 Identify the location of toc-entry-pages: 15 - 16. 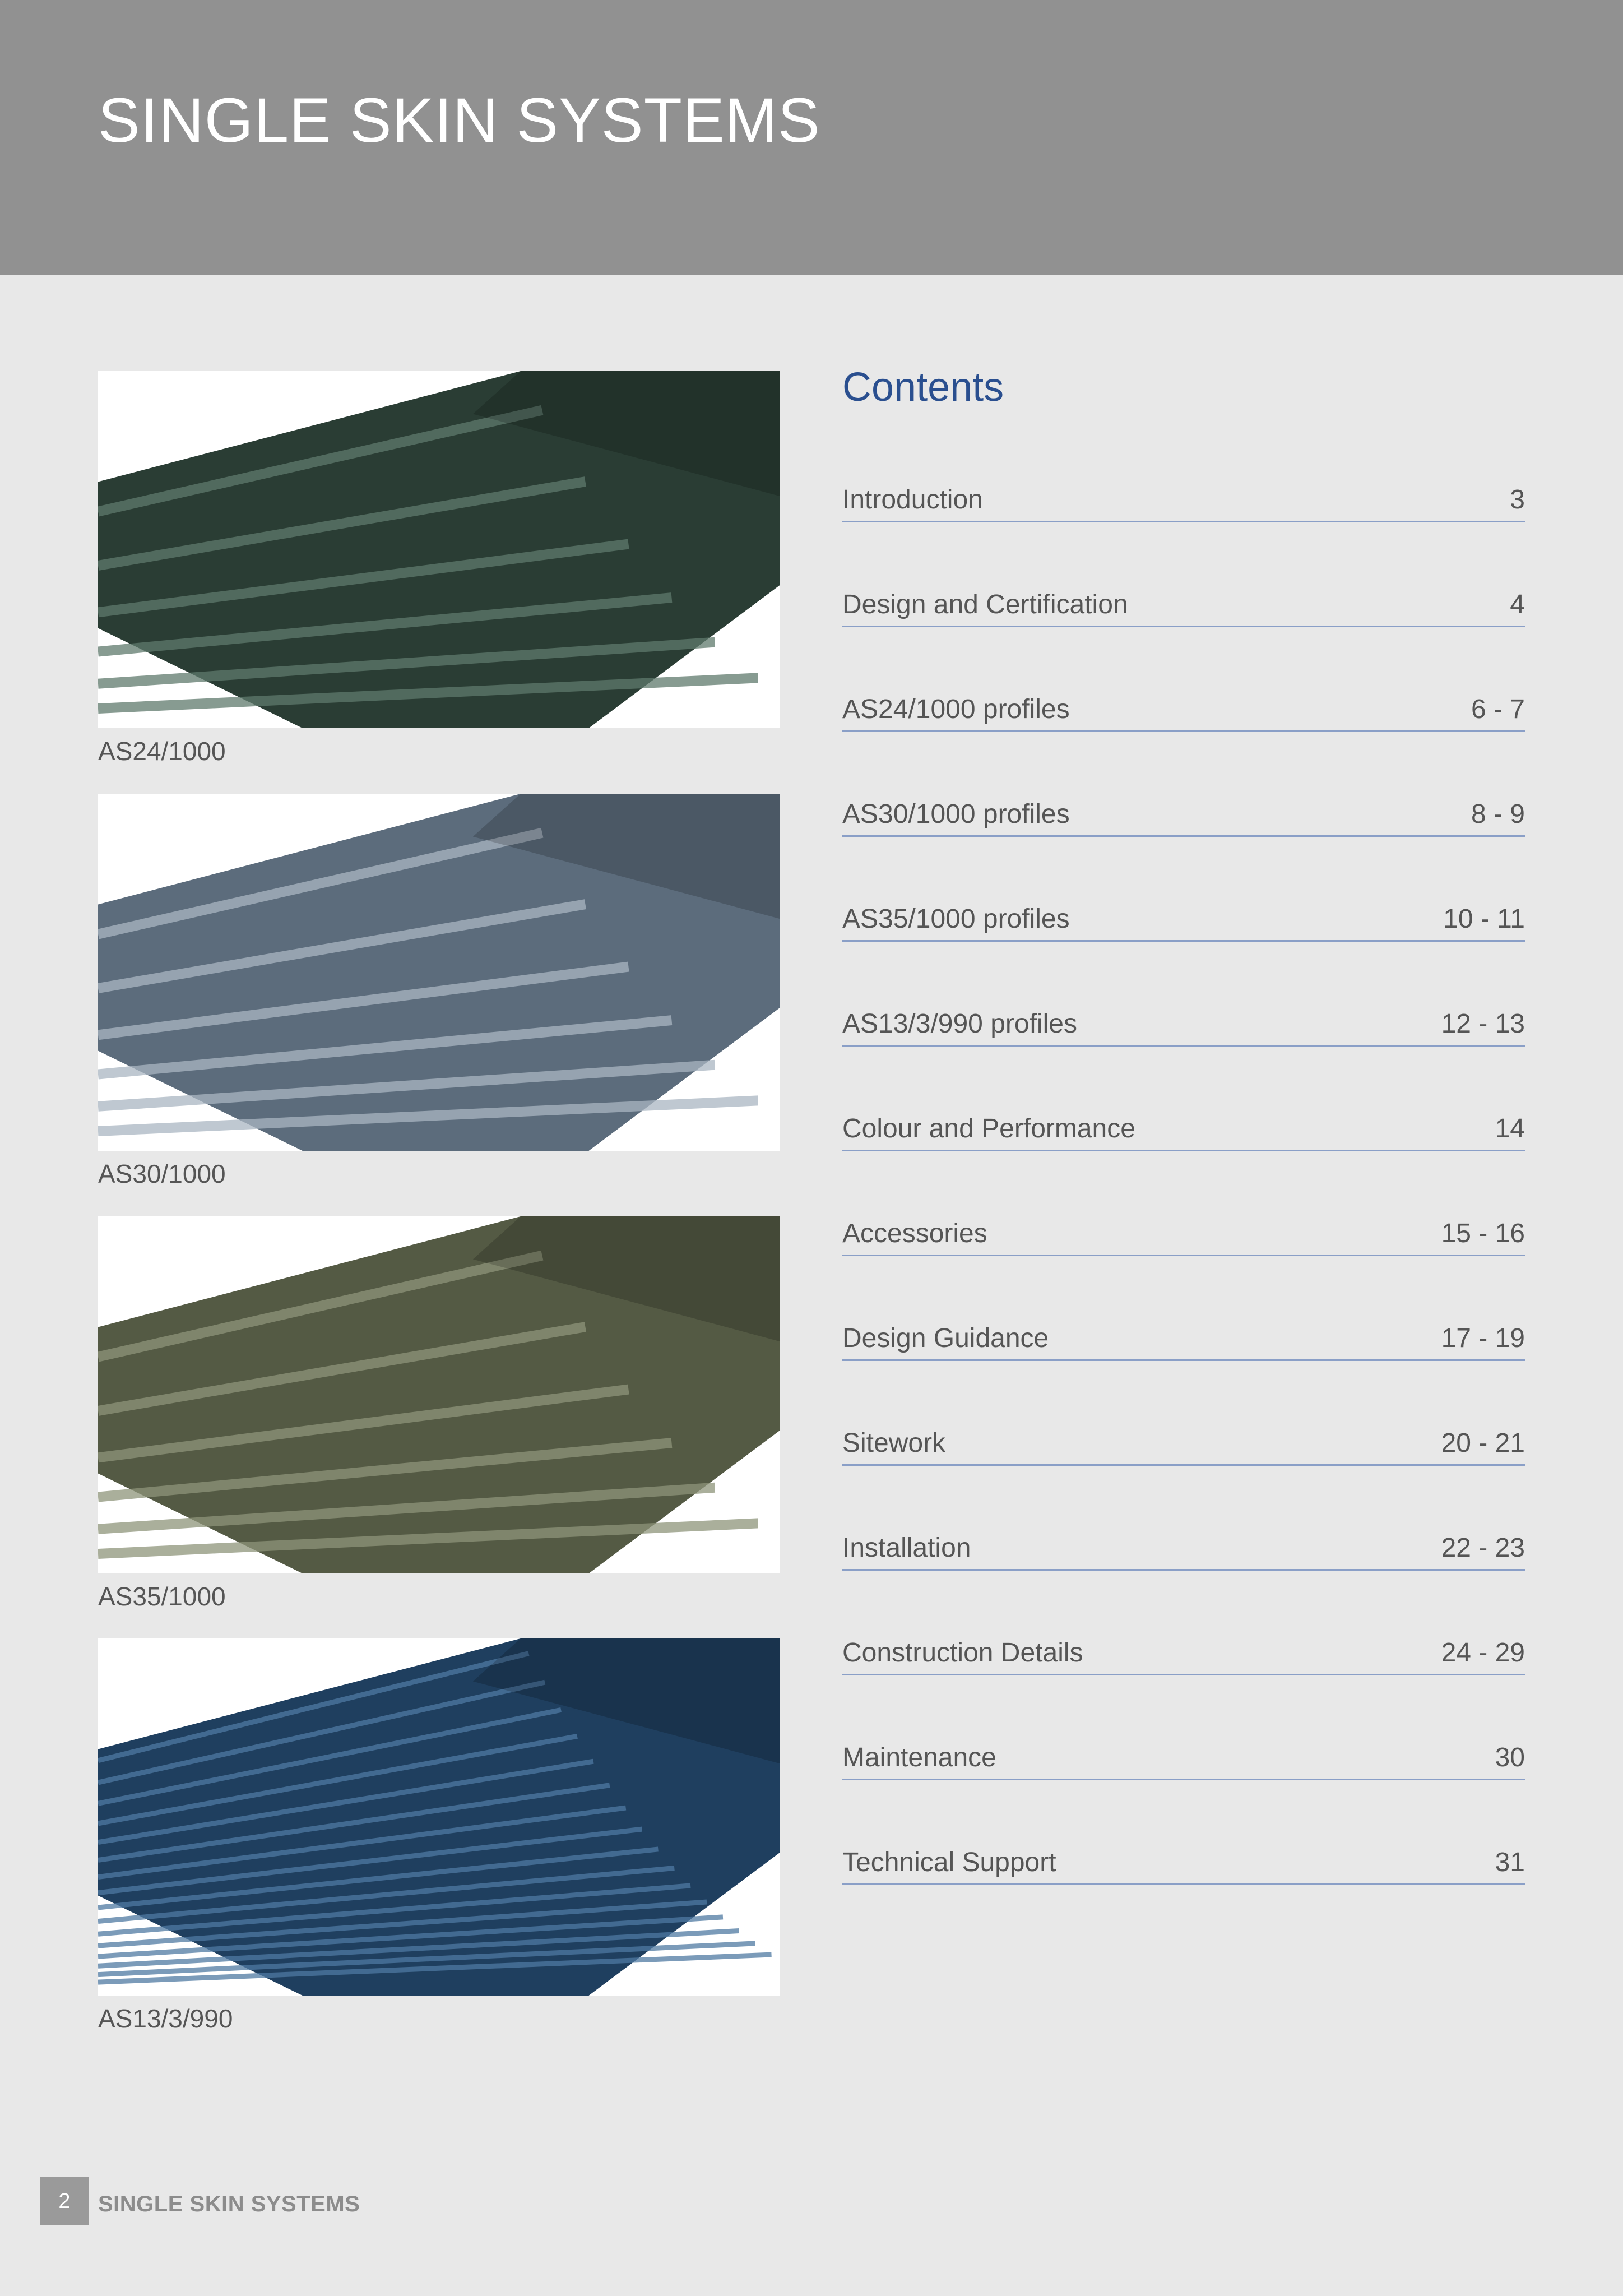
(1483, 1233).